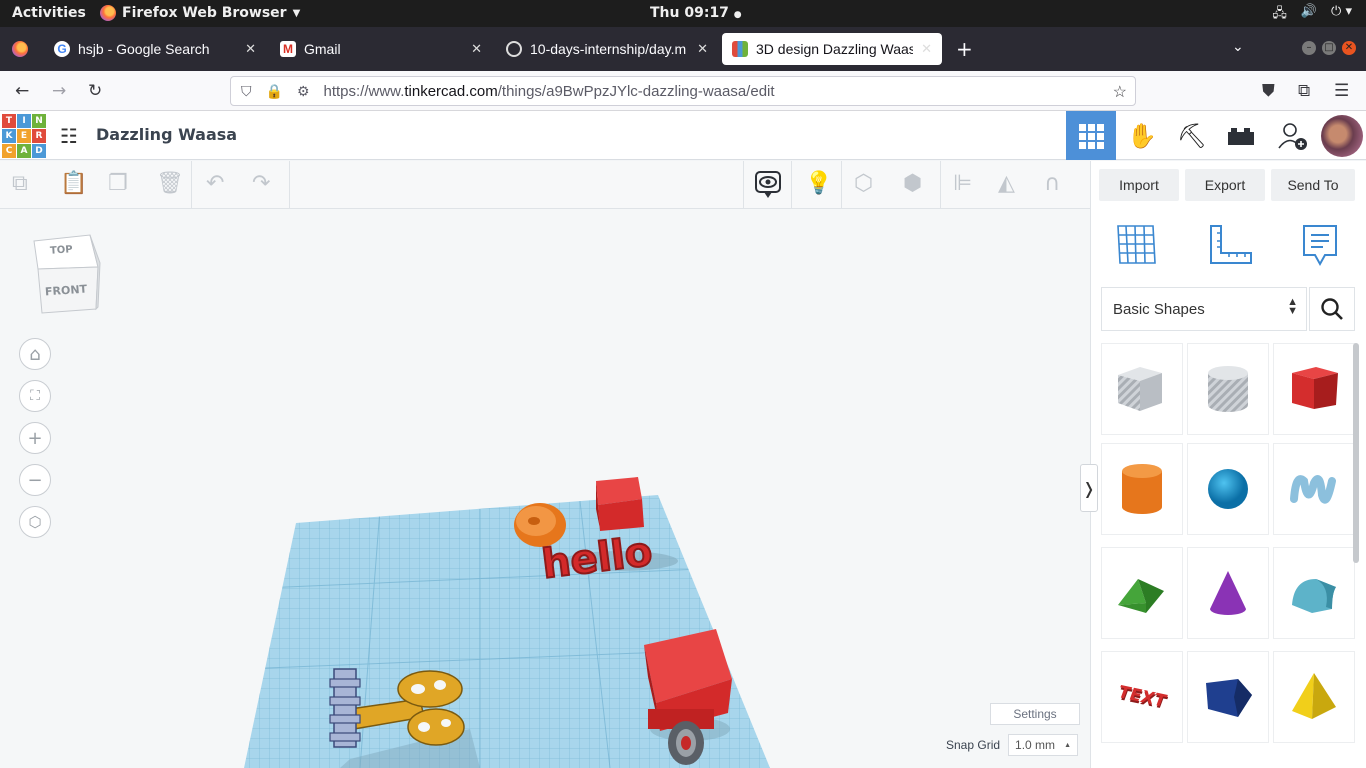 The height and width of the screenshot is (768, 1366). What do you see at coordinates (689, 13) in the screenshot?
I see `clock-label: Thu 09:17` at bounding box center [689, 13].